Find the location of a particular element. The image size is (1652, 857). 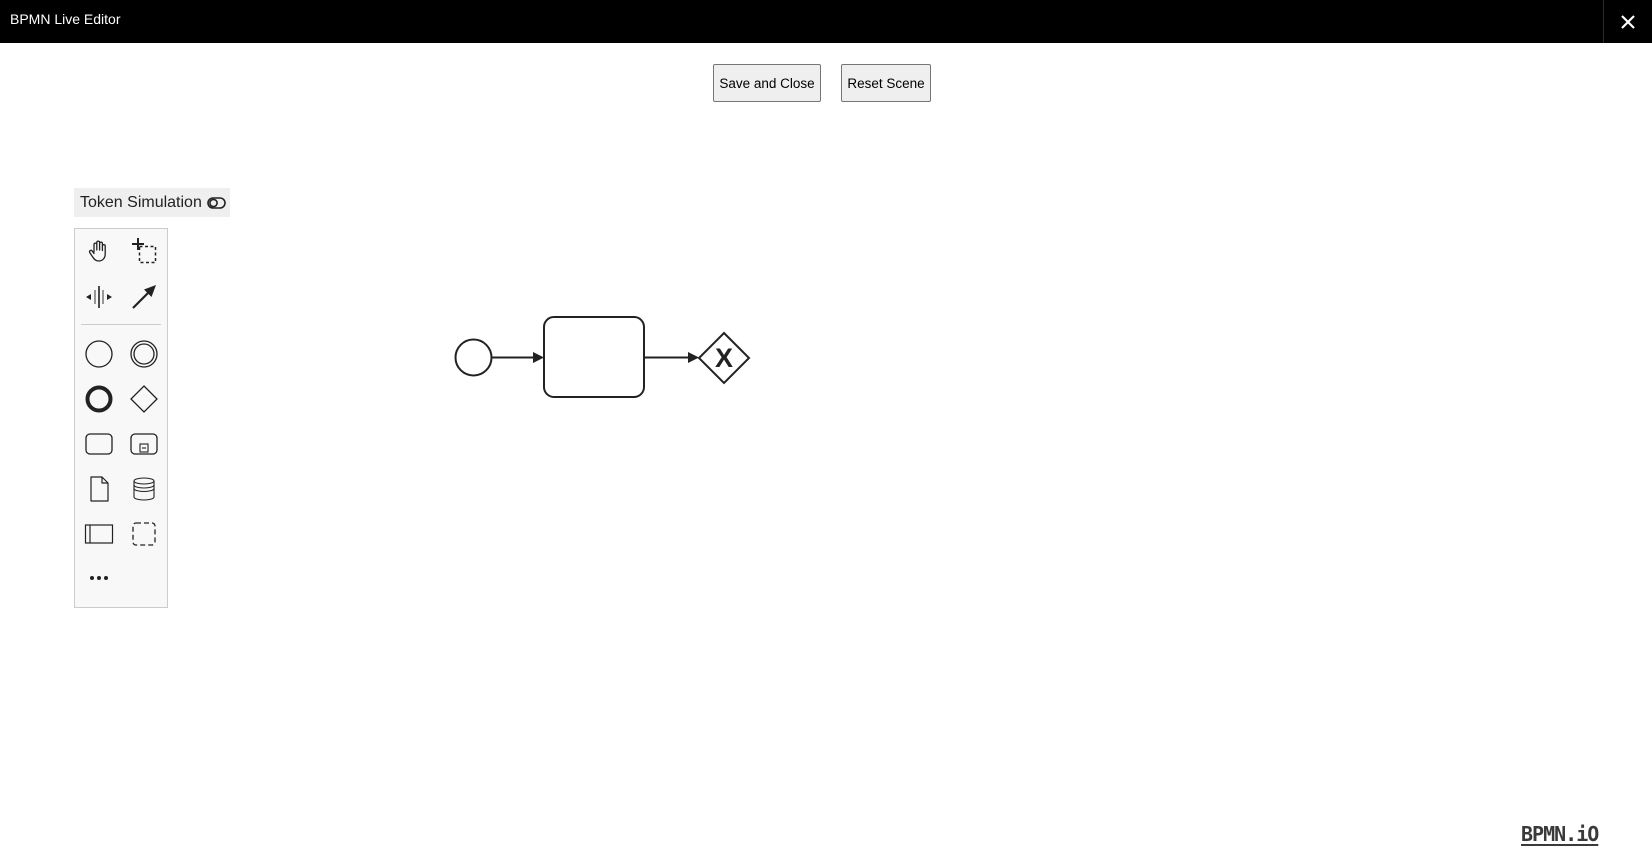

lasso-tool-icon is located at coordinates (144, 251).